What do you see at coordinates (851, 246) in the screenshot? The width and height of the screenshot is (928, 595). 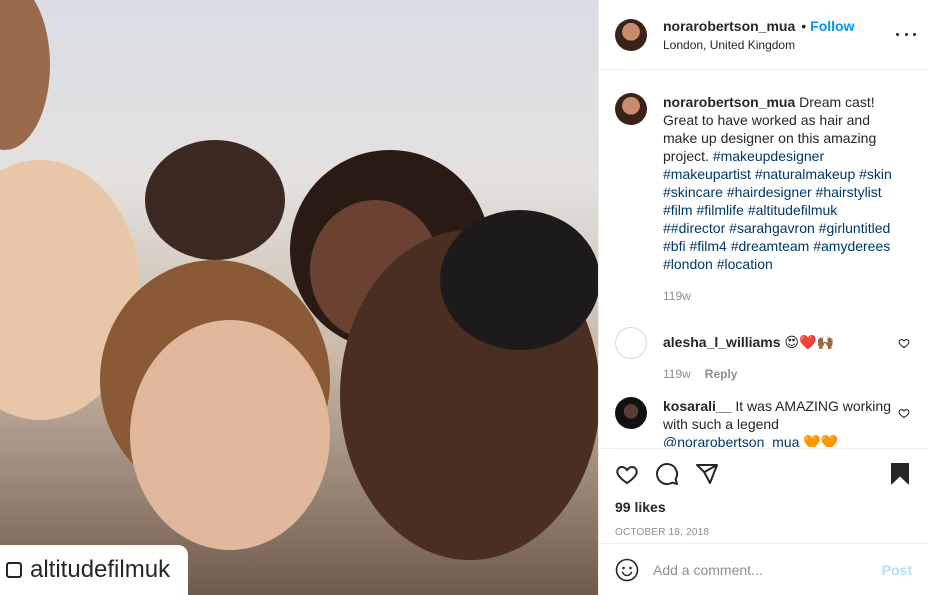 I see `hashtag-link: #amyderees` at bounding box center [851, 246].